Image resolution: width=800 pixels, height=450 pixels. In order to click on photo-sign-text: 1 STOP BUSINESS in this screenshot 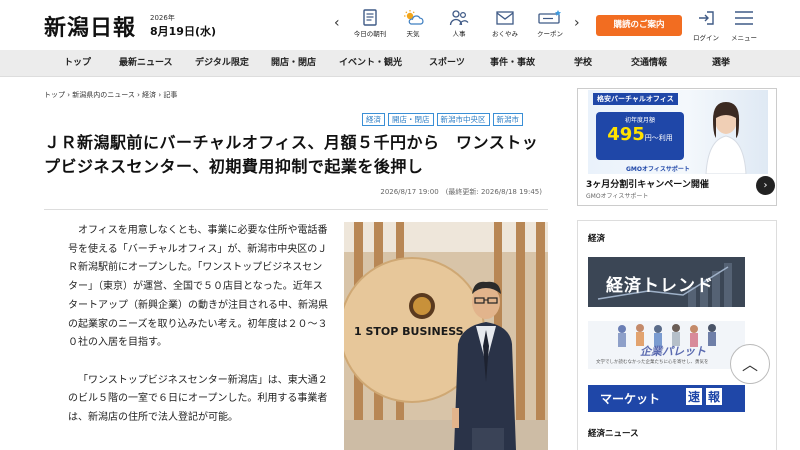, I will do `click(409, 331)`.